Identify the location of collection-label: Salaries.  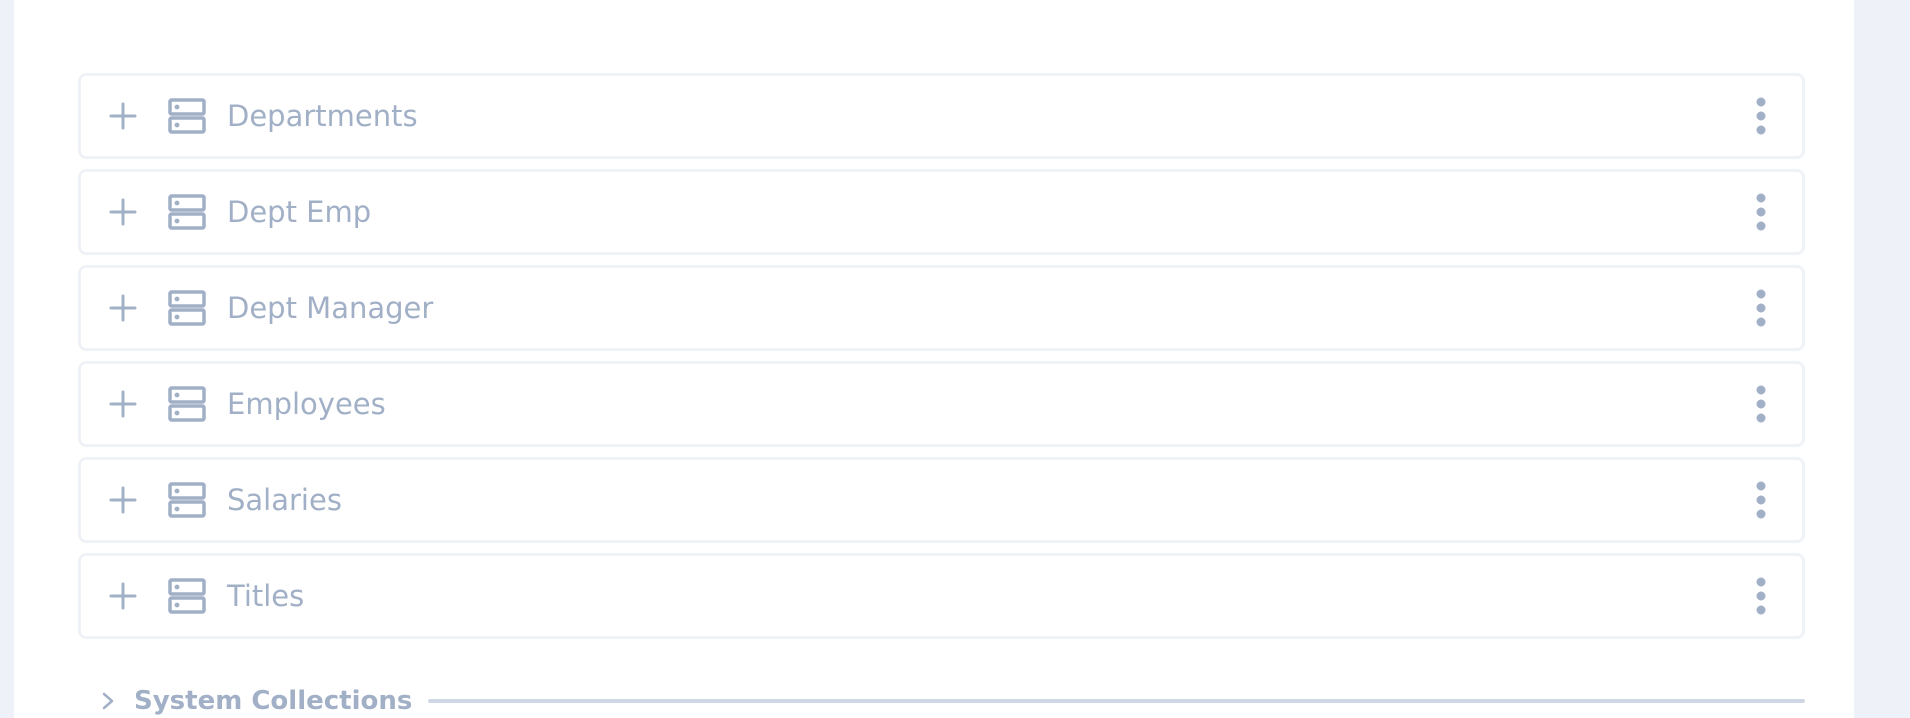
(284, 500).